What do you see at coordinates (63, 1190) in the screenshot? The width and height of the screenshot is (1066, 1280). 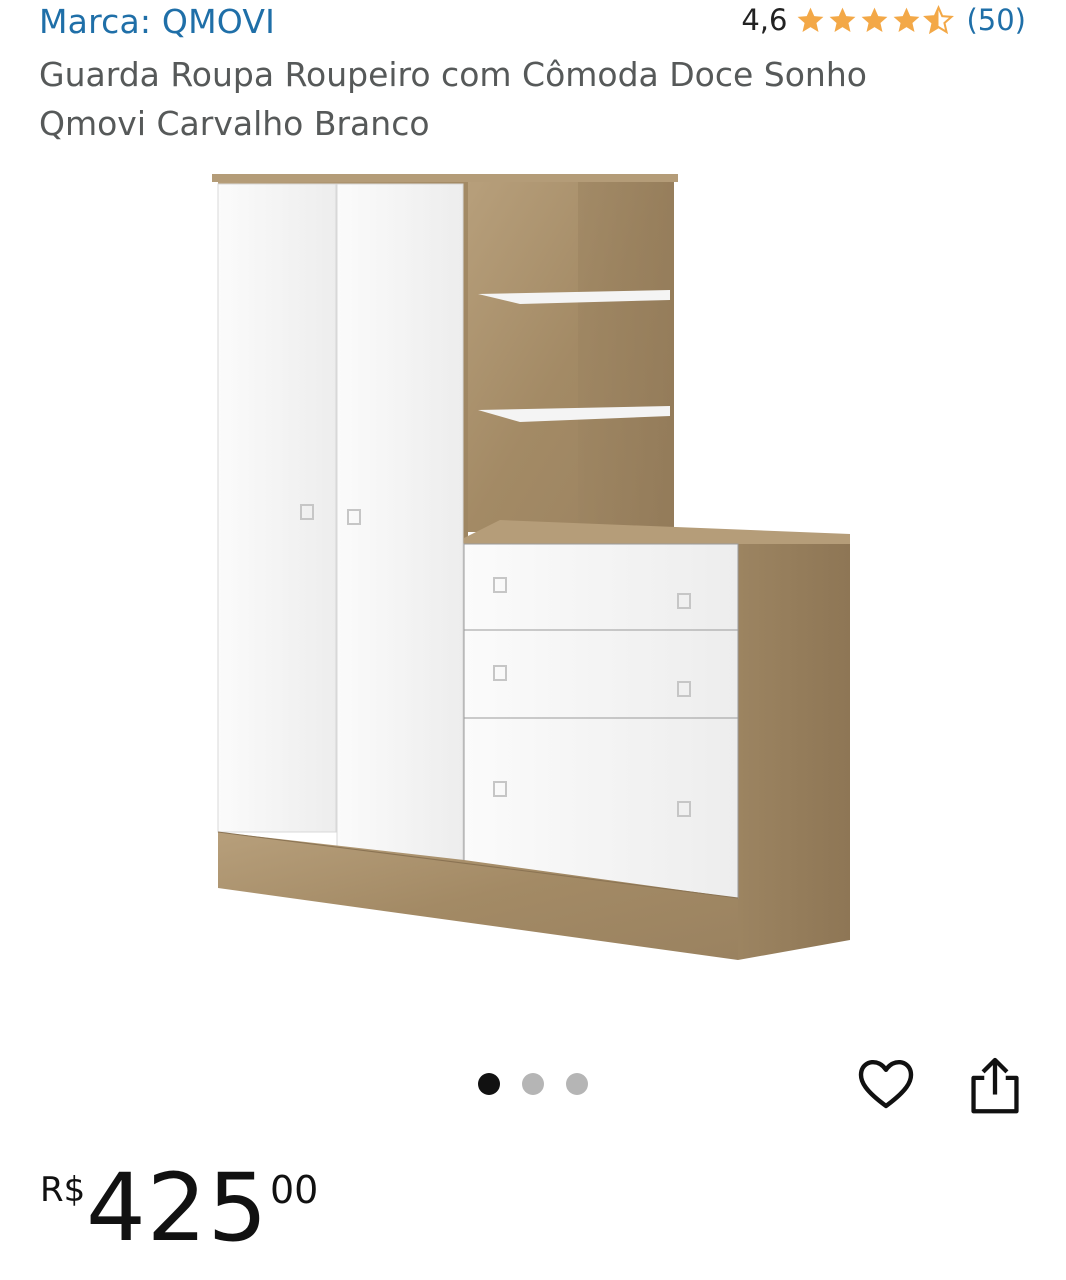 I see `price-currency: R$` at bounding box center [63, 1190].